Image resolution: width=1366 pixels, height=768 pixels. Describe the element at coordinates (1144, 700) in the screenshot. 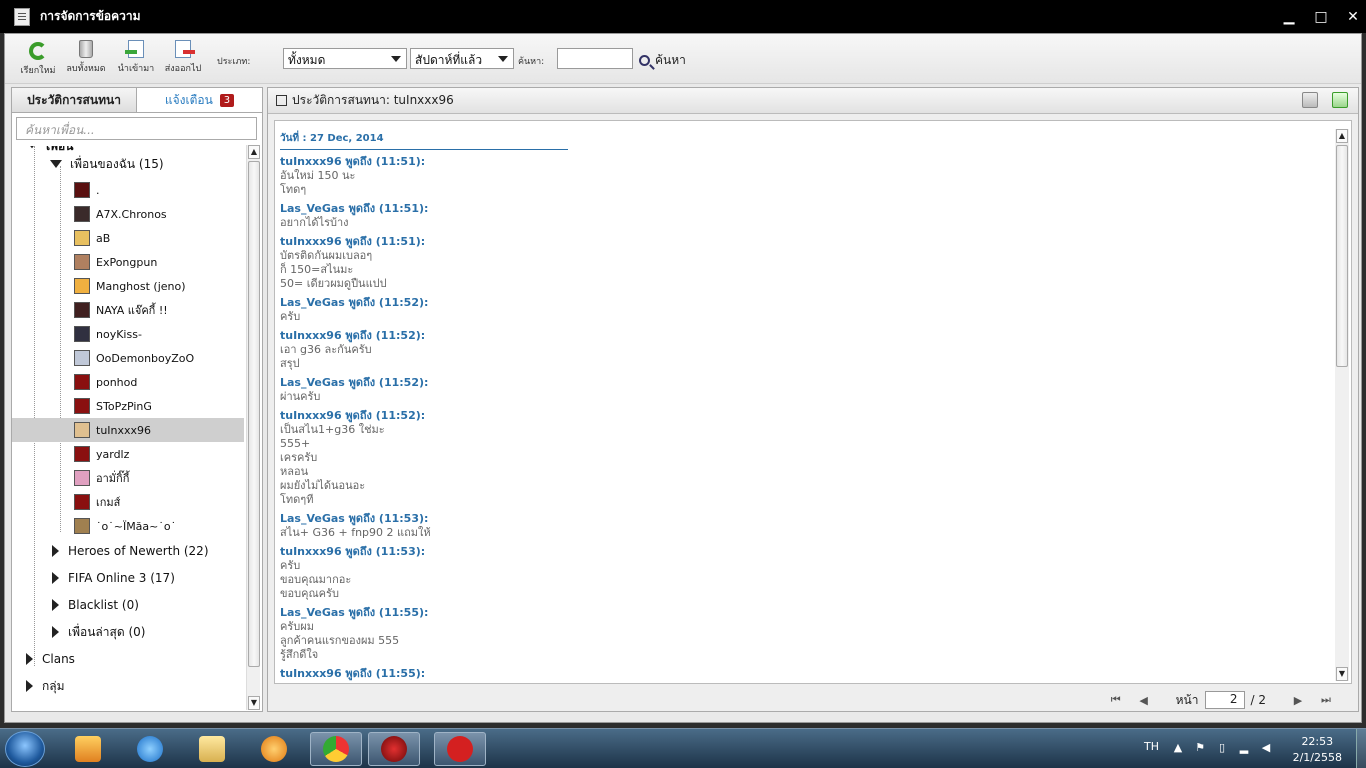

I see `prev-page-icon: ◀` at that location.